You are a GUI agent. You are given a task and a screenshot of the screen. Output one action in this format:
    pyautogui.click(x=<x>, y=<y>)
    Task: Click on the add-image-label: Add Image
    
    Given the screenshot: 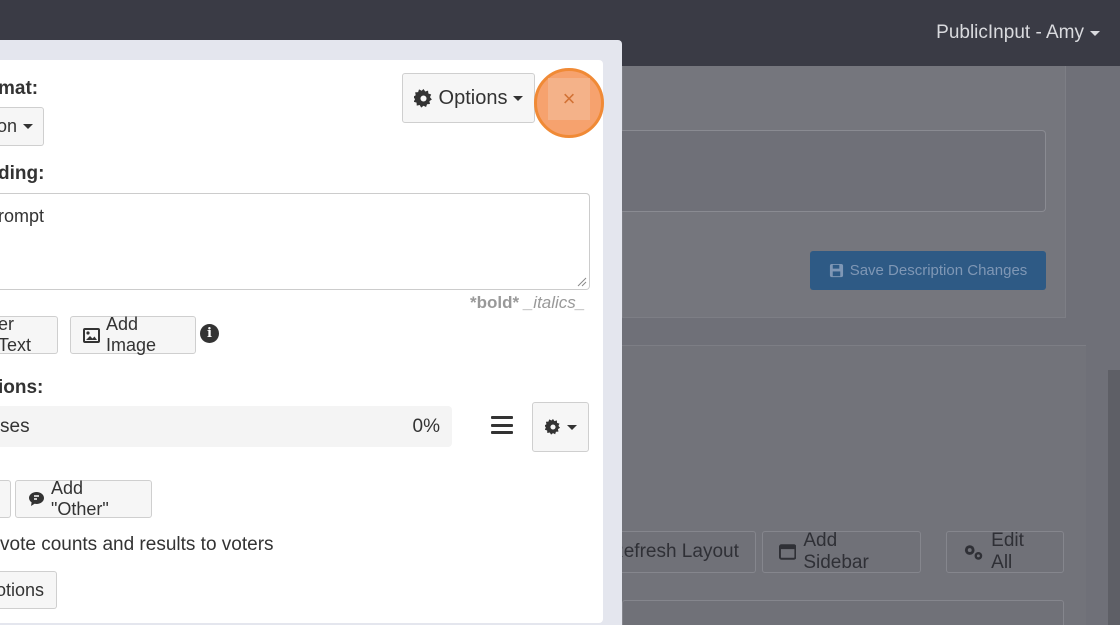 What is the action you would take?
    pyautogui.click(x=131, y=334)
    